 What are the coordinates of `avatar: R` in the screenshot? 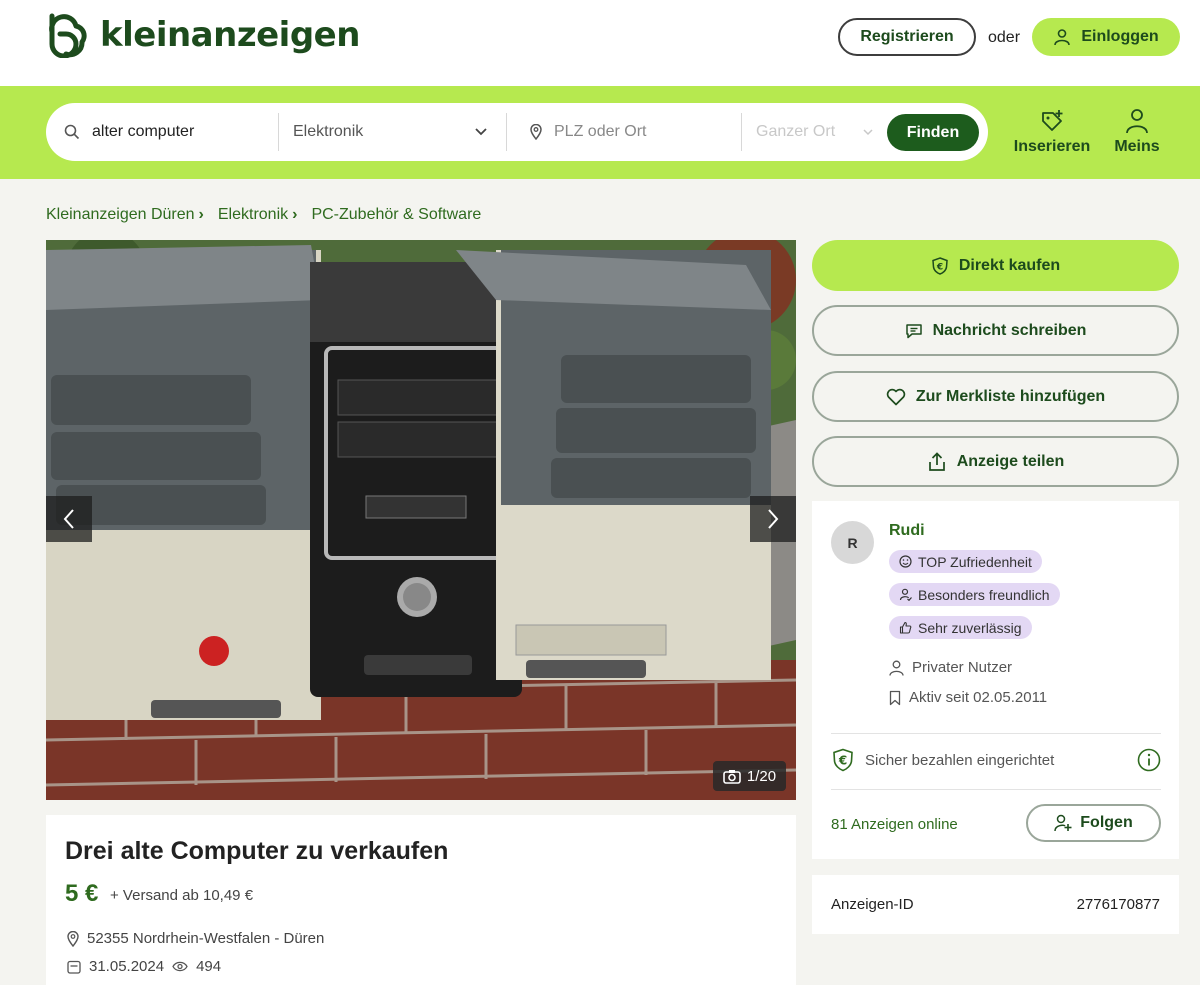 It's located at (852, 542).